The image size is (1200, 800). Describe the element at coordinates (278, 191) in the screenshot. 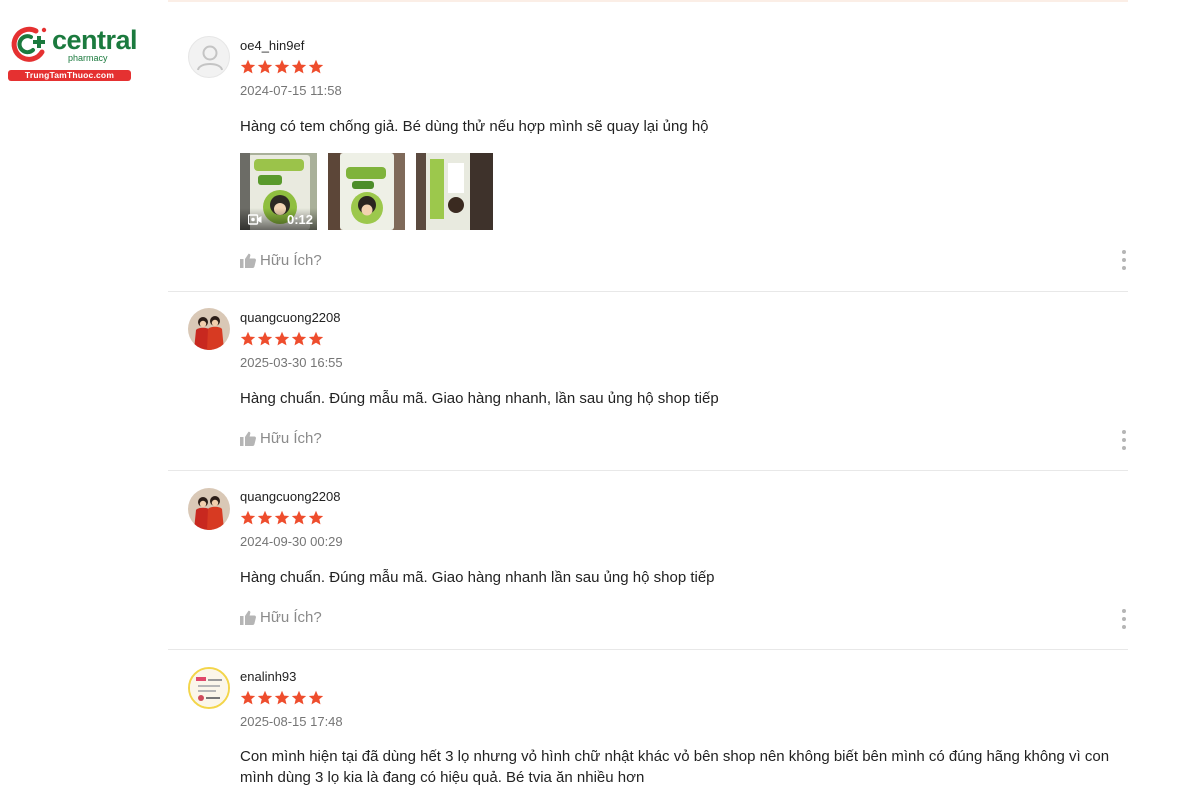

I see `review-video-thumbnail: 0:12` at that location.